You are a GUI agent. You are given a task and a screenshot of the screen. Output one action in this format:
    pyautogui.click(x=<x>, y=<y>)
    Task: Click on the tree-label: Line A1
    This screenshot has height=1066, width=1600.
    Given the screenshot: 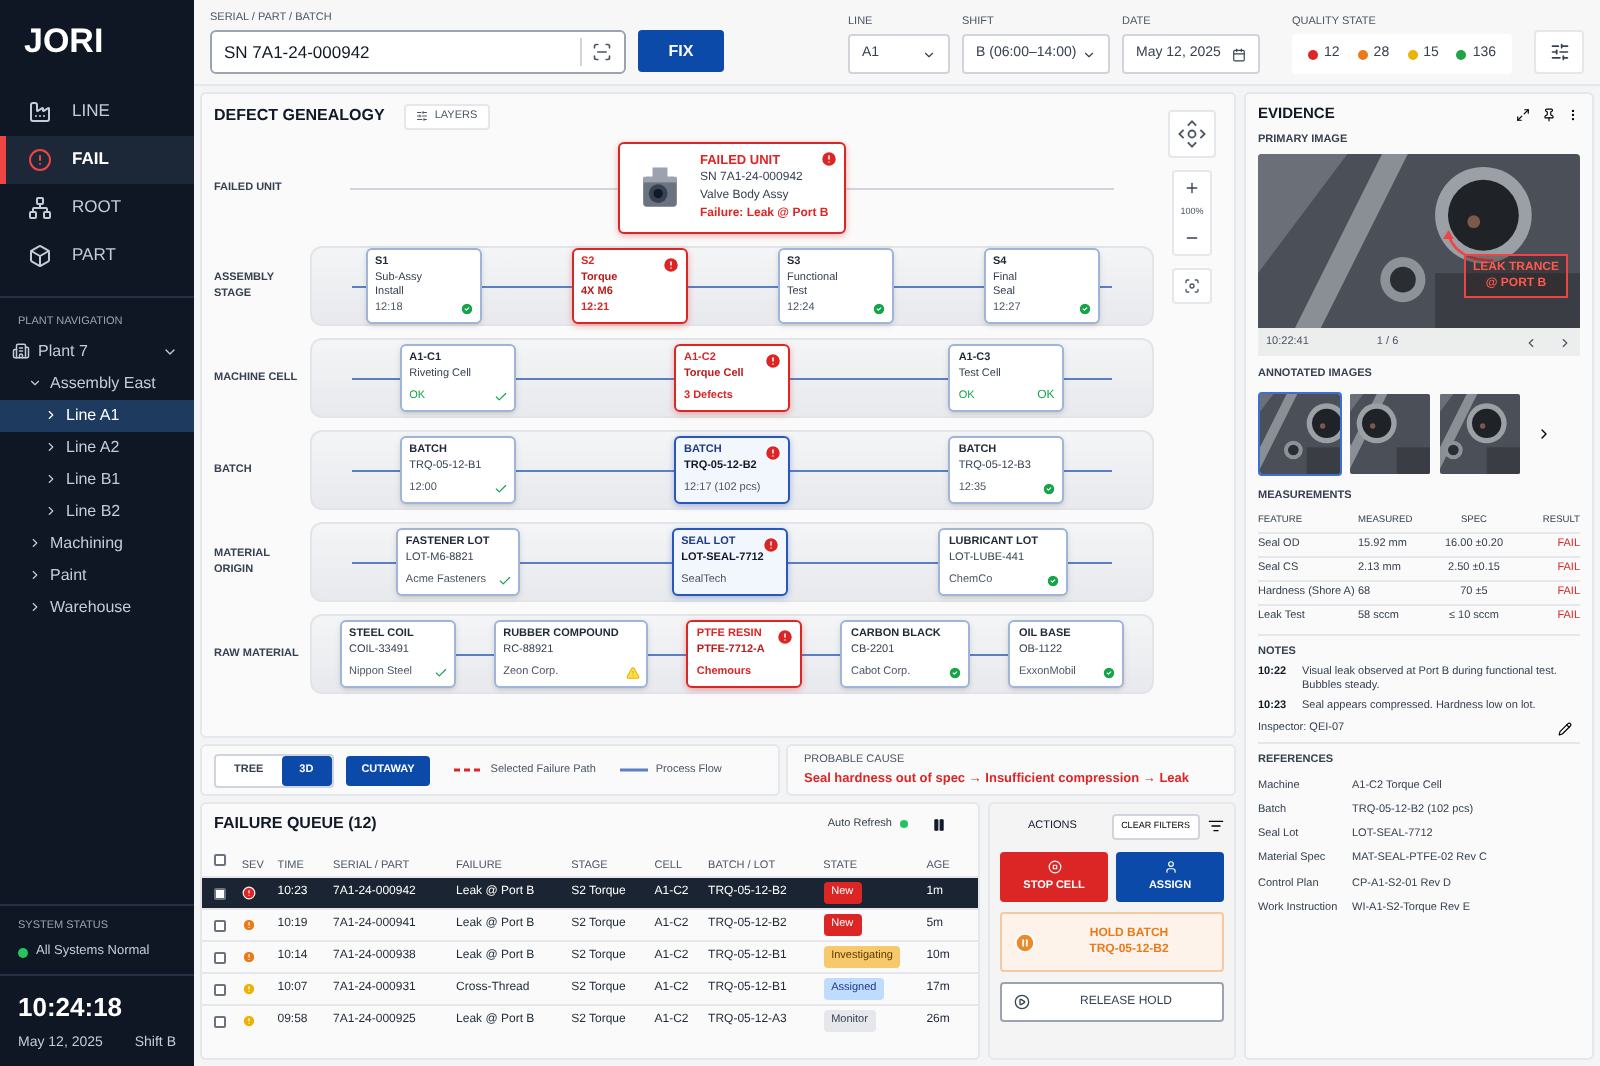 What is the action you would take?
    pyautogui.click(x=93, y=415)
    